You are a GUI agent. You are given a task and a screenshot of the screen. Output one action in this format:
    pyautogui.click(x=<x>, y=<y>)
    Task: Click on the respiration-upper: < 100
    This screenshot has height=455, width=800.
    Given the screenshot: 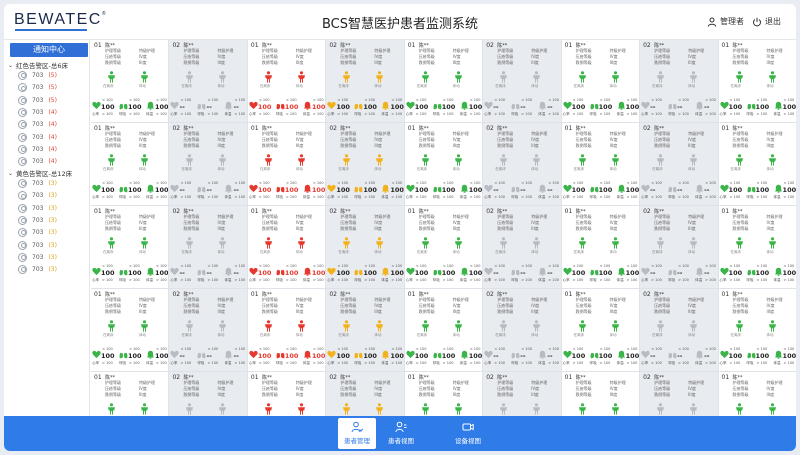 What is the action you would take?
    pyautogui.click(x=448, y=183)
    